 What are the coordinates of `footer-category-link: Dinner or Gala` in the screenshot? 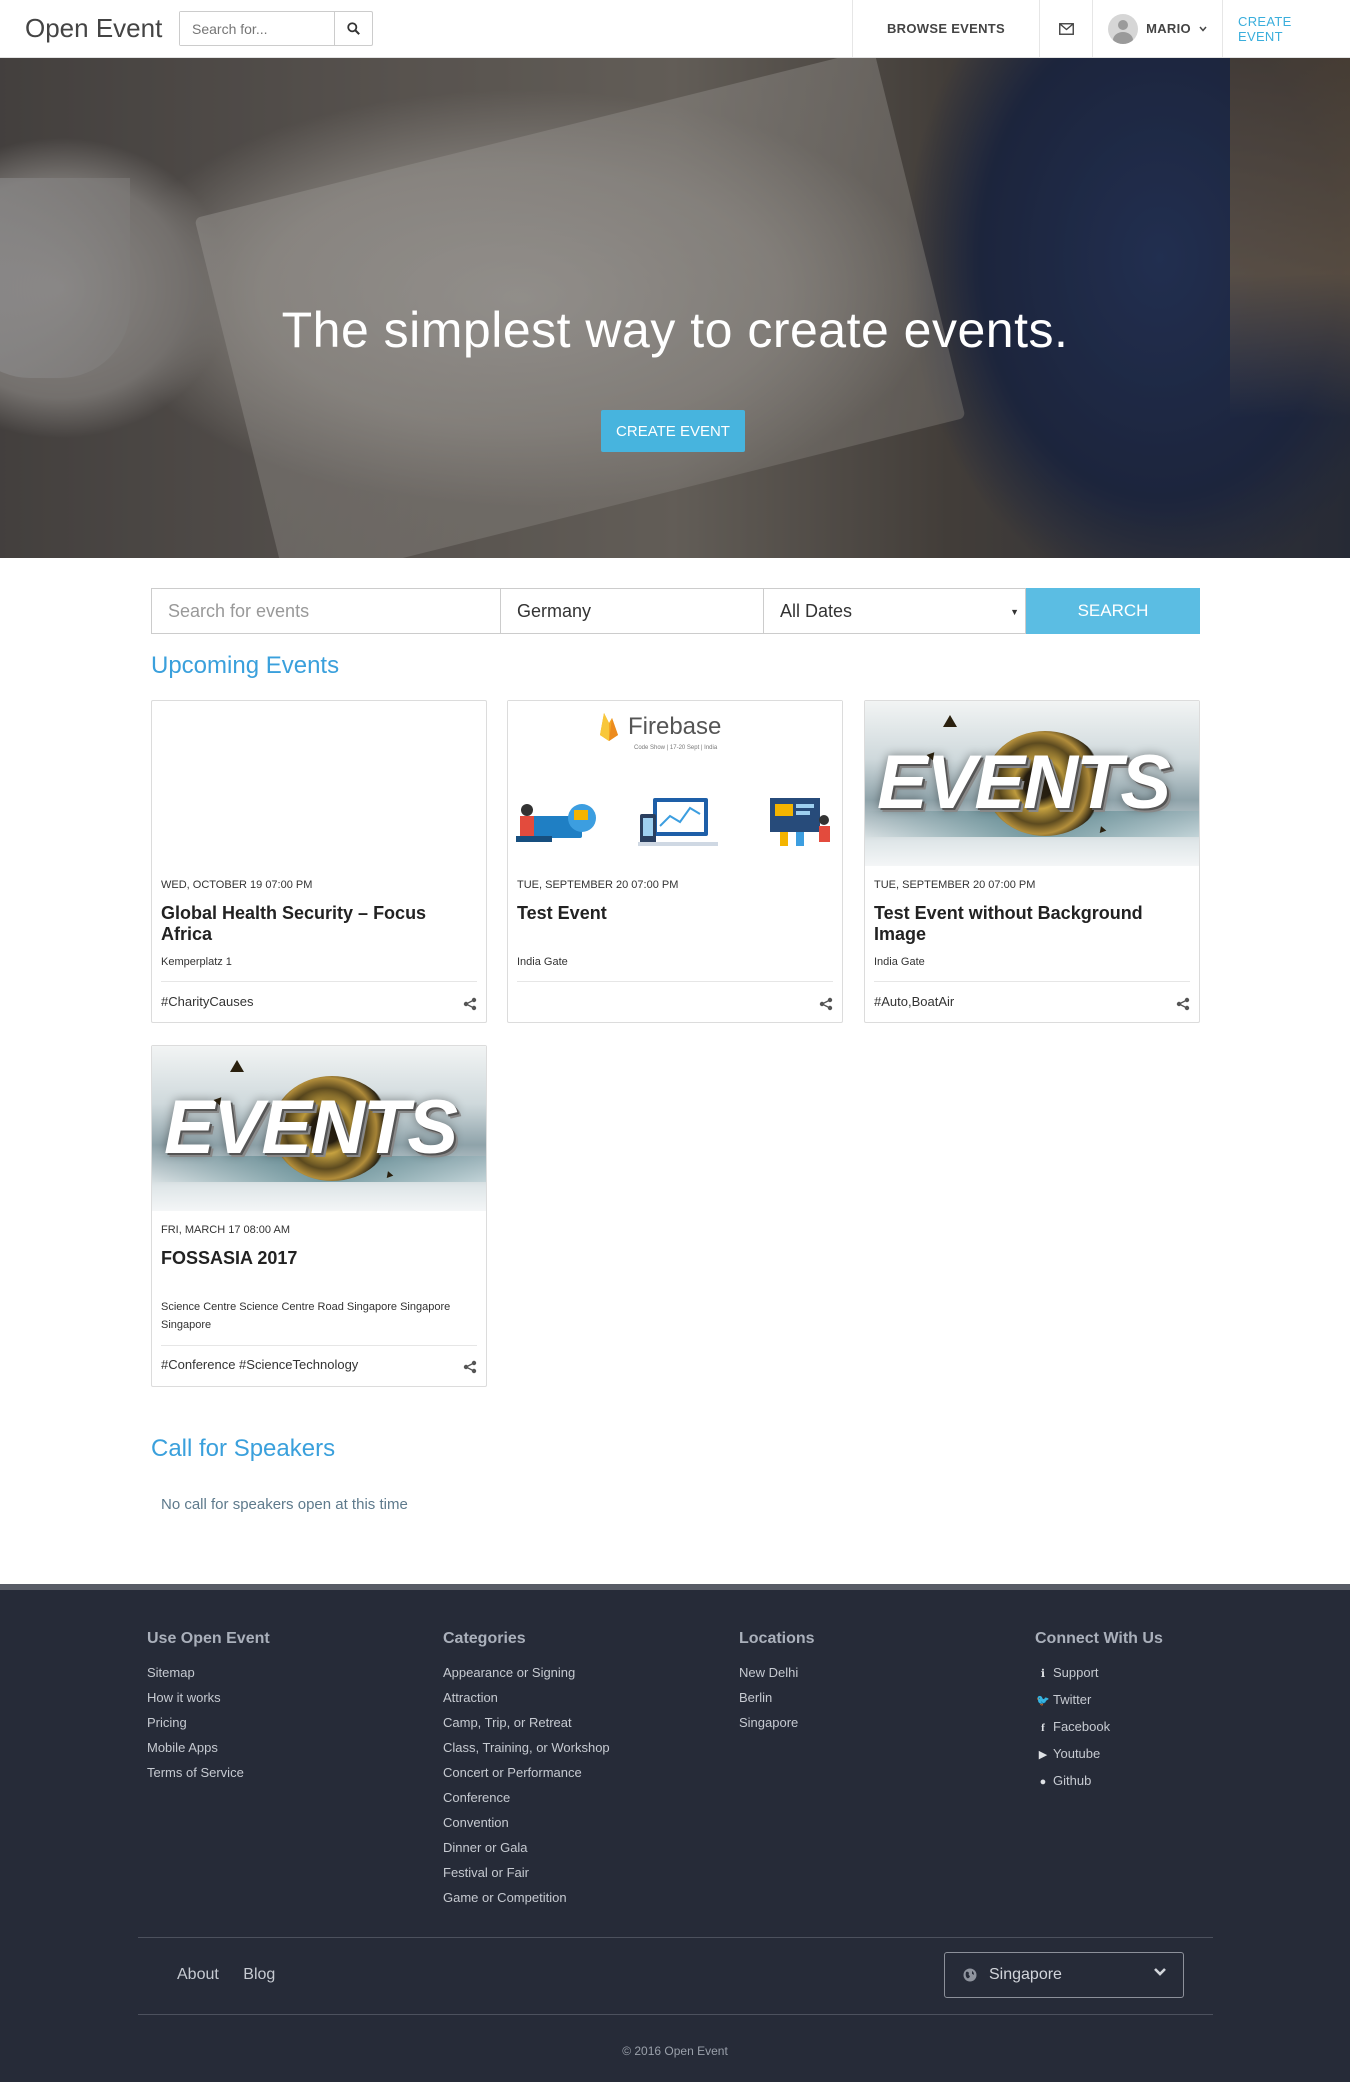 It's located at (526, 1847).